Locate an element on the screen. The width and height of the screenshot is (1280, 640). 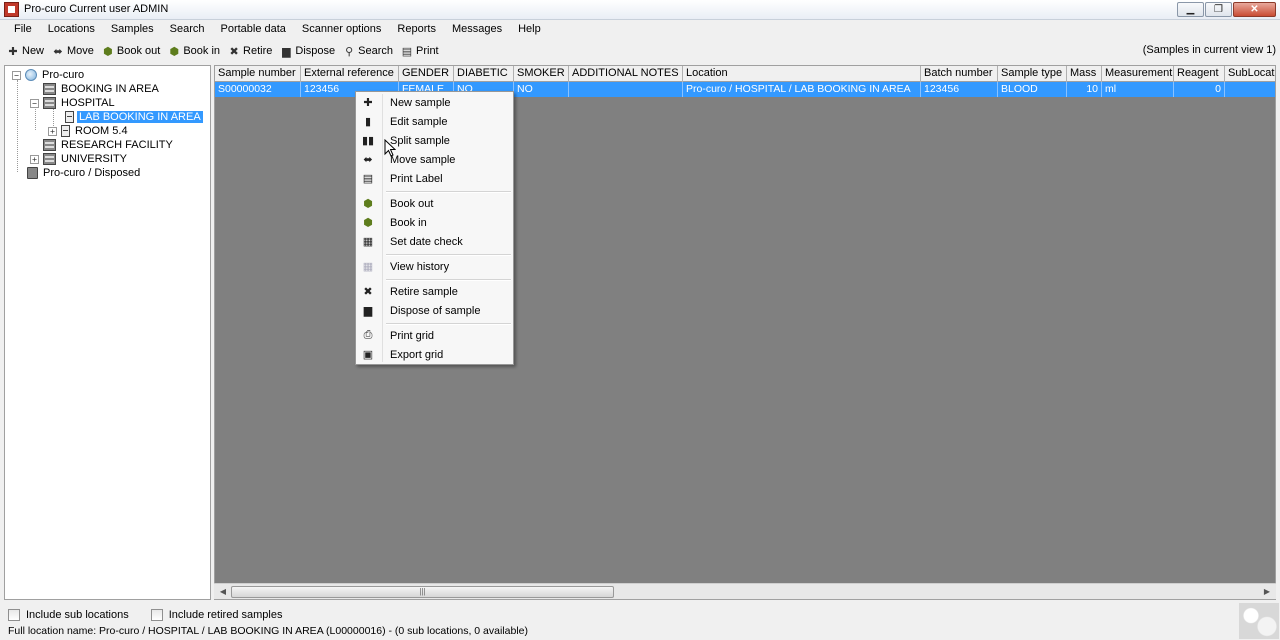
menu-portable-data: Portable data is located at coordinates (252, 29).